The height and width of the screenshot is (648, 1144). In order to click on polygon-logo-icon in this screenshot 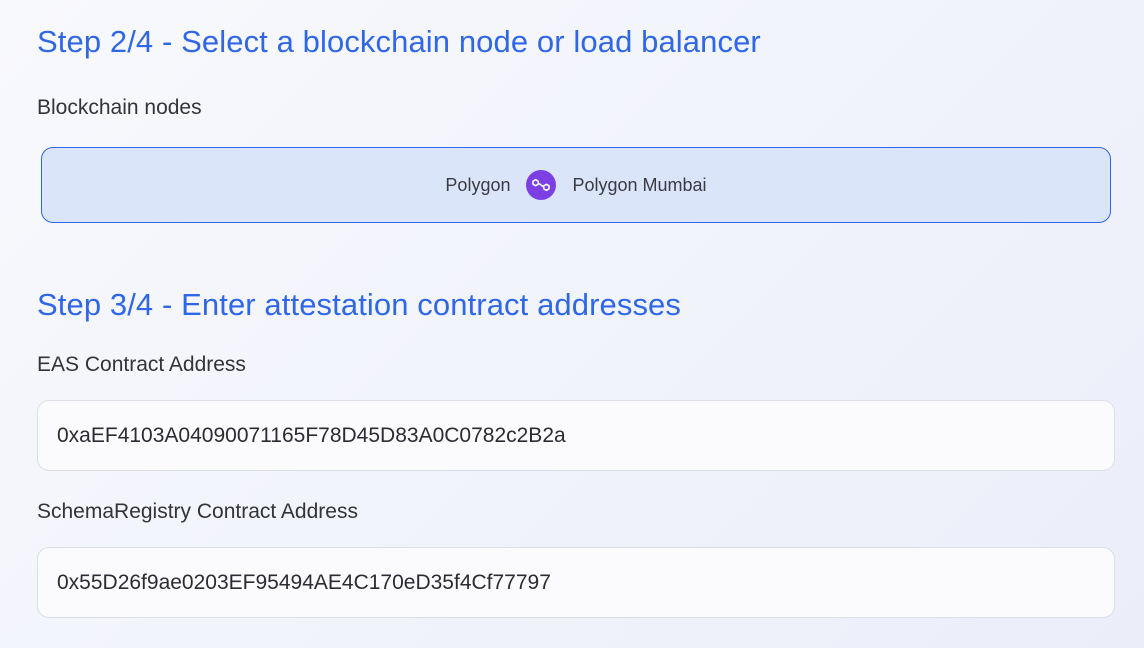, I will do `click(541, 185)`.